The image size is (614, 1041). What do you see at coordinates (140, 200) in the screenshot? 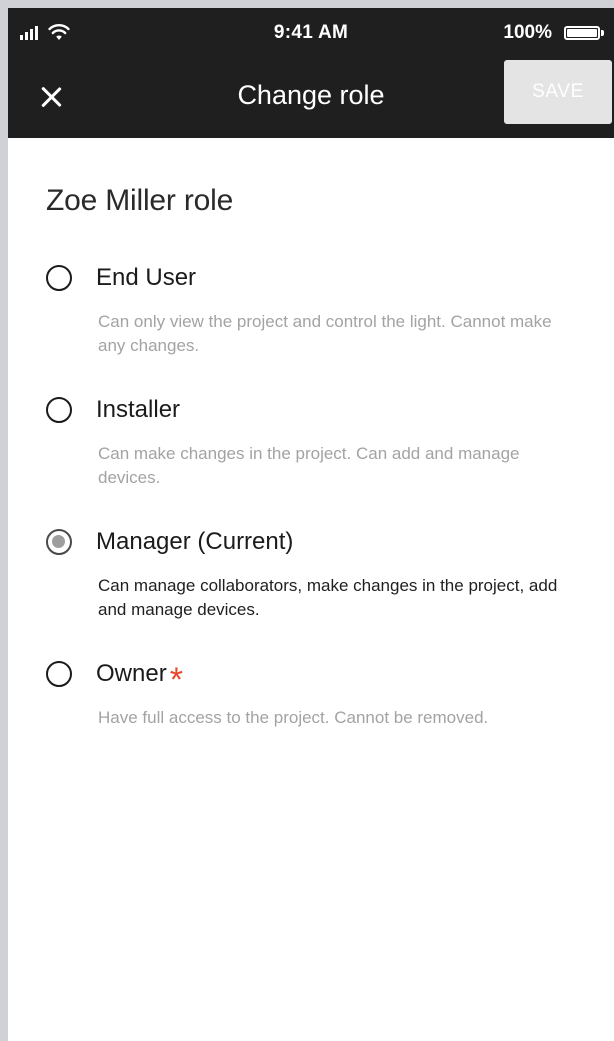
I see `section-title: Zoe Miller role` at bounding box center [140, 200].